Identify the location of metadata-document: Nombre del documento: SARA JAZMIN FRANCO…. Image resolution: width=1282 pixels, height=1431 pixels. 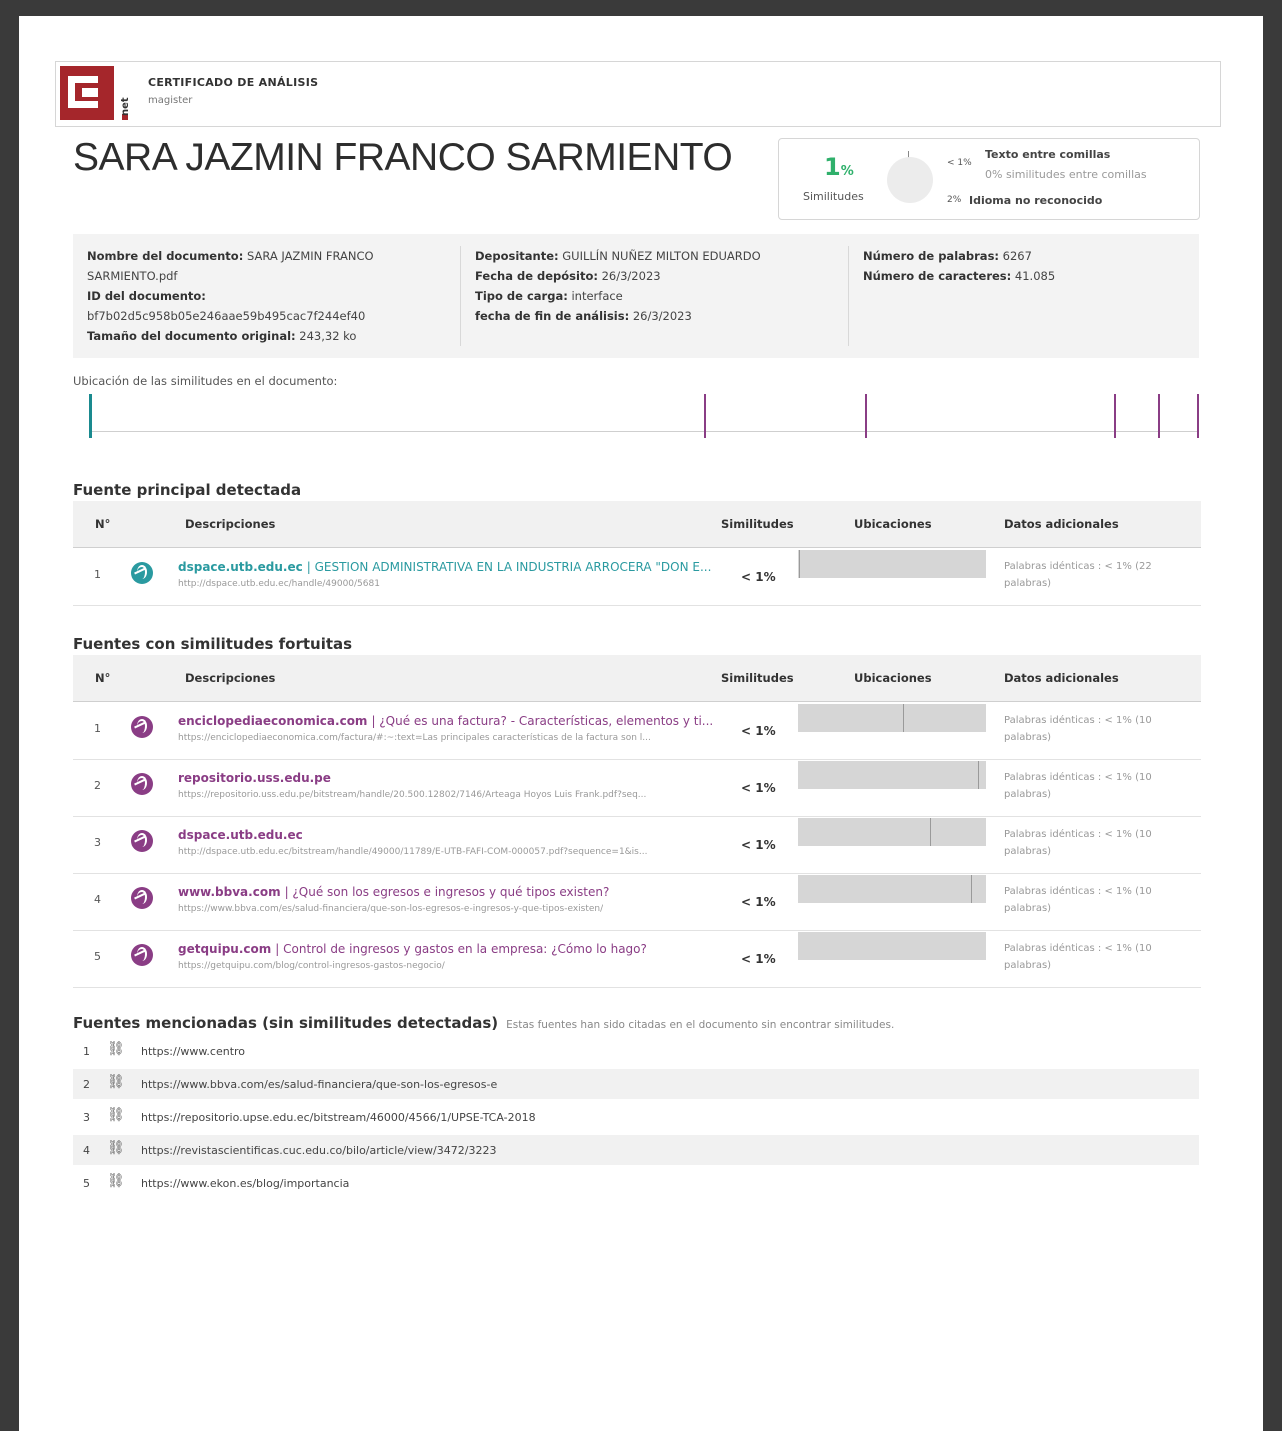
(230, 296).